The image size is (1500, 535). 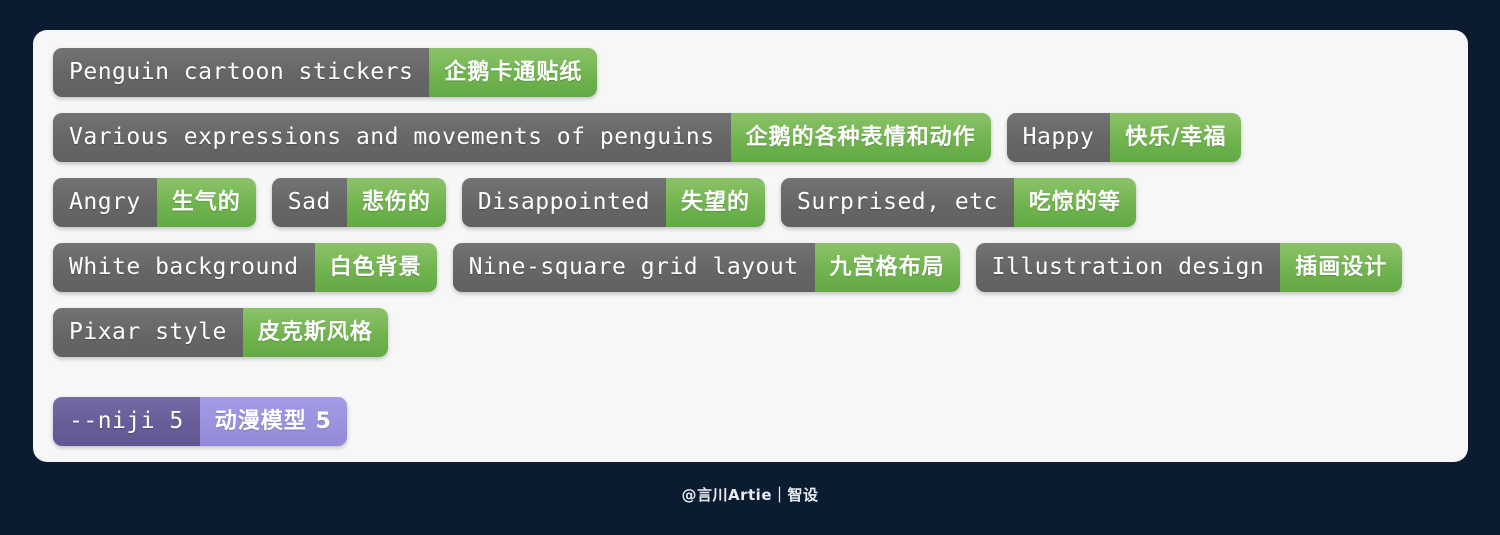 What do you see at coordinates (184, 267) in the screenshot?
I see `tag-label-en: White background` at bounding box center [184, 267].